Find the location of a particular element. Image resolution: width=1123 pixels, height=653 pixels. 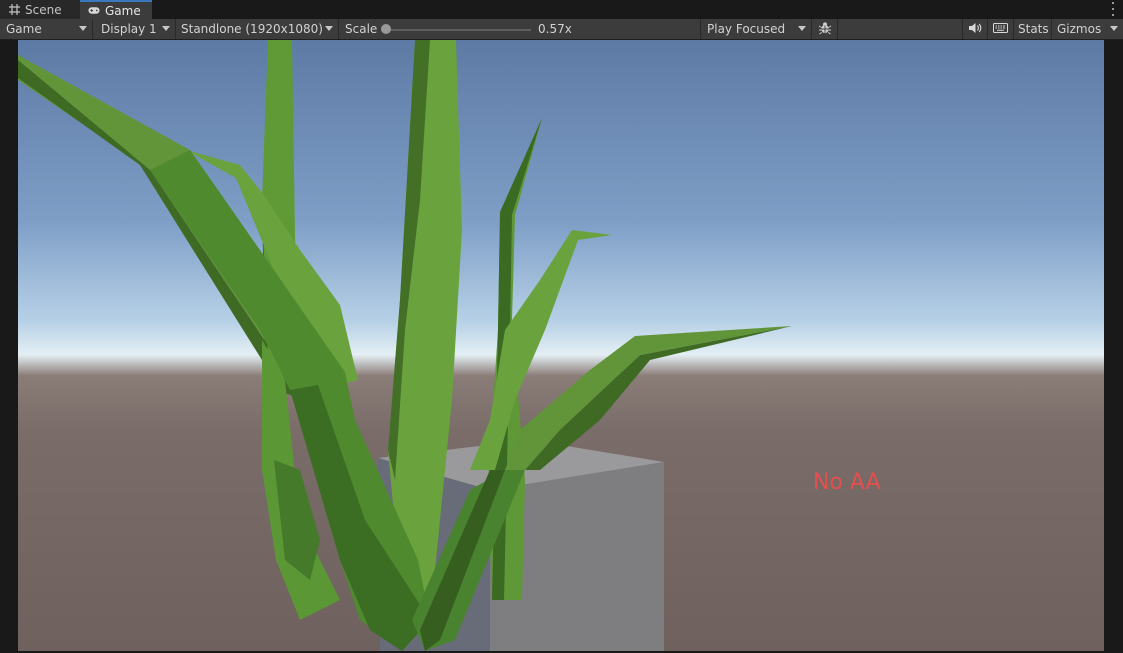

scale-slider-track is located at coordinates (457, 30).